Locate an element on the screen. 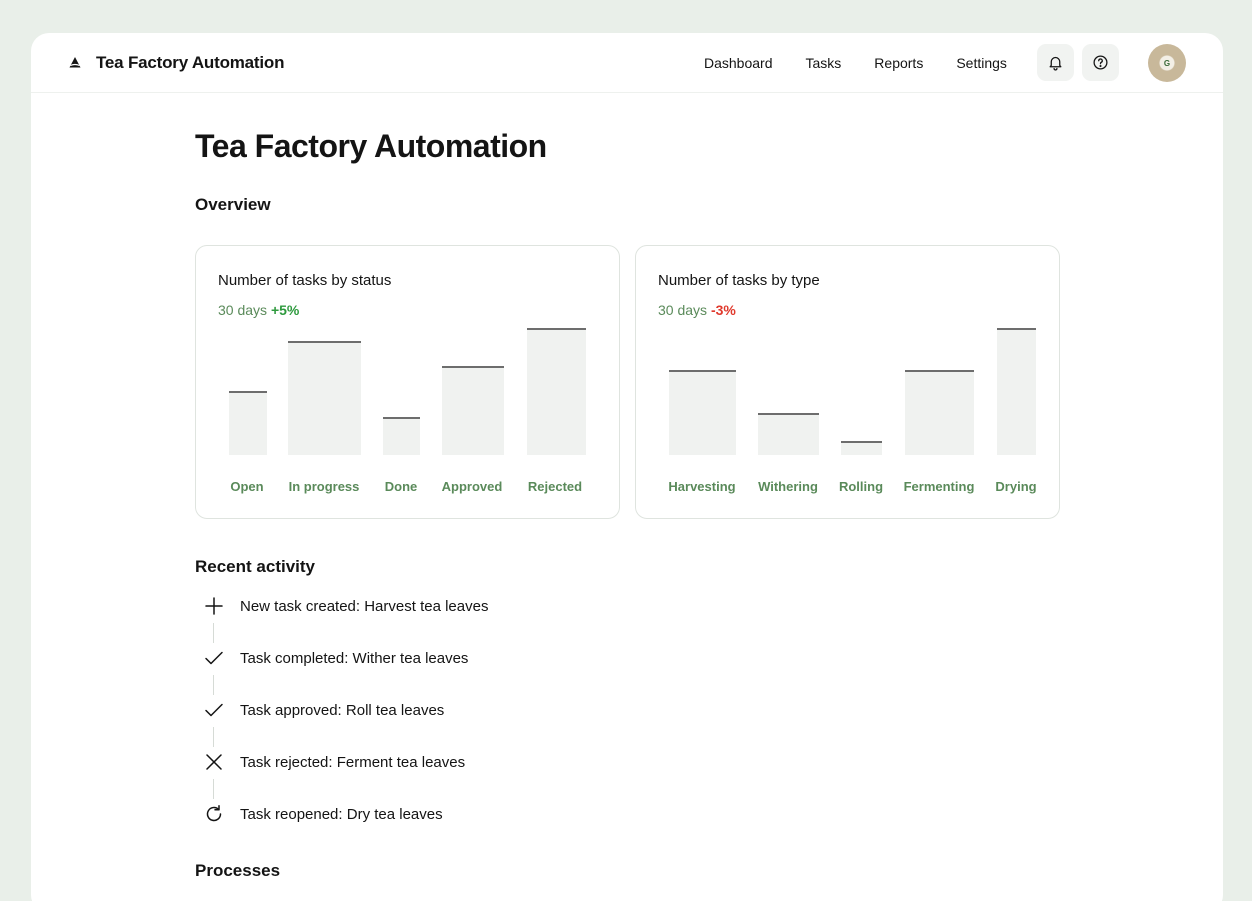  activity-item: Task rejected: Ferment tea leaves is located at coordinates (330, 762).